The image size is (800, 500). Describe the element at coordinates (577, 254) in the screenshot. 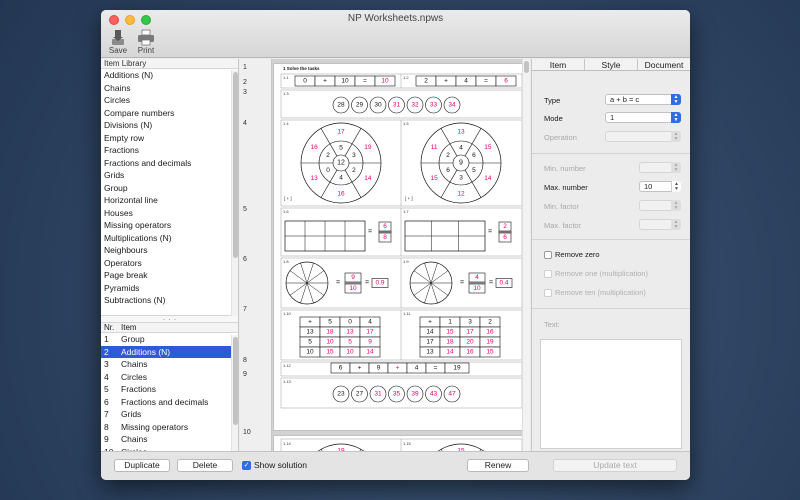

I see `remove-zero-label: Remove zero` at that location.